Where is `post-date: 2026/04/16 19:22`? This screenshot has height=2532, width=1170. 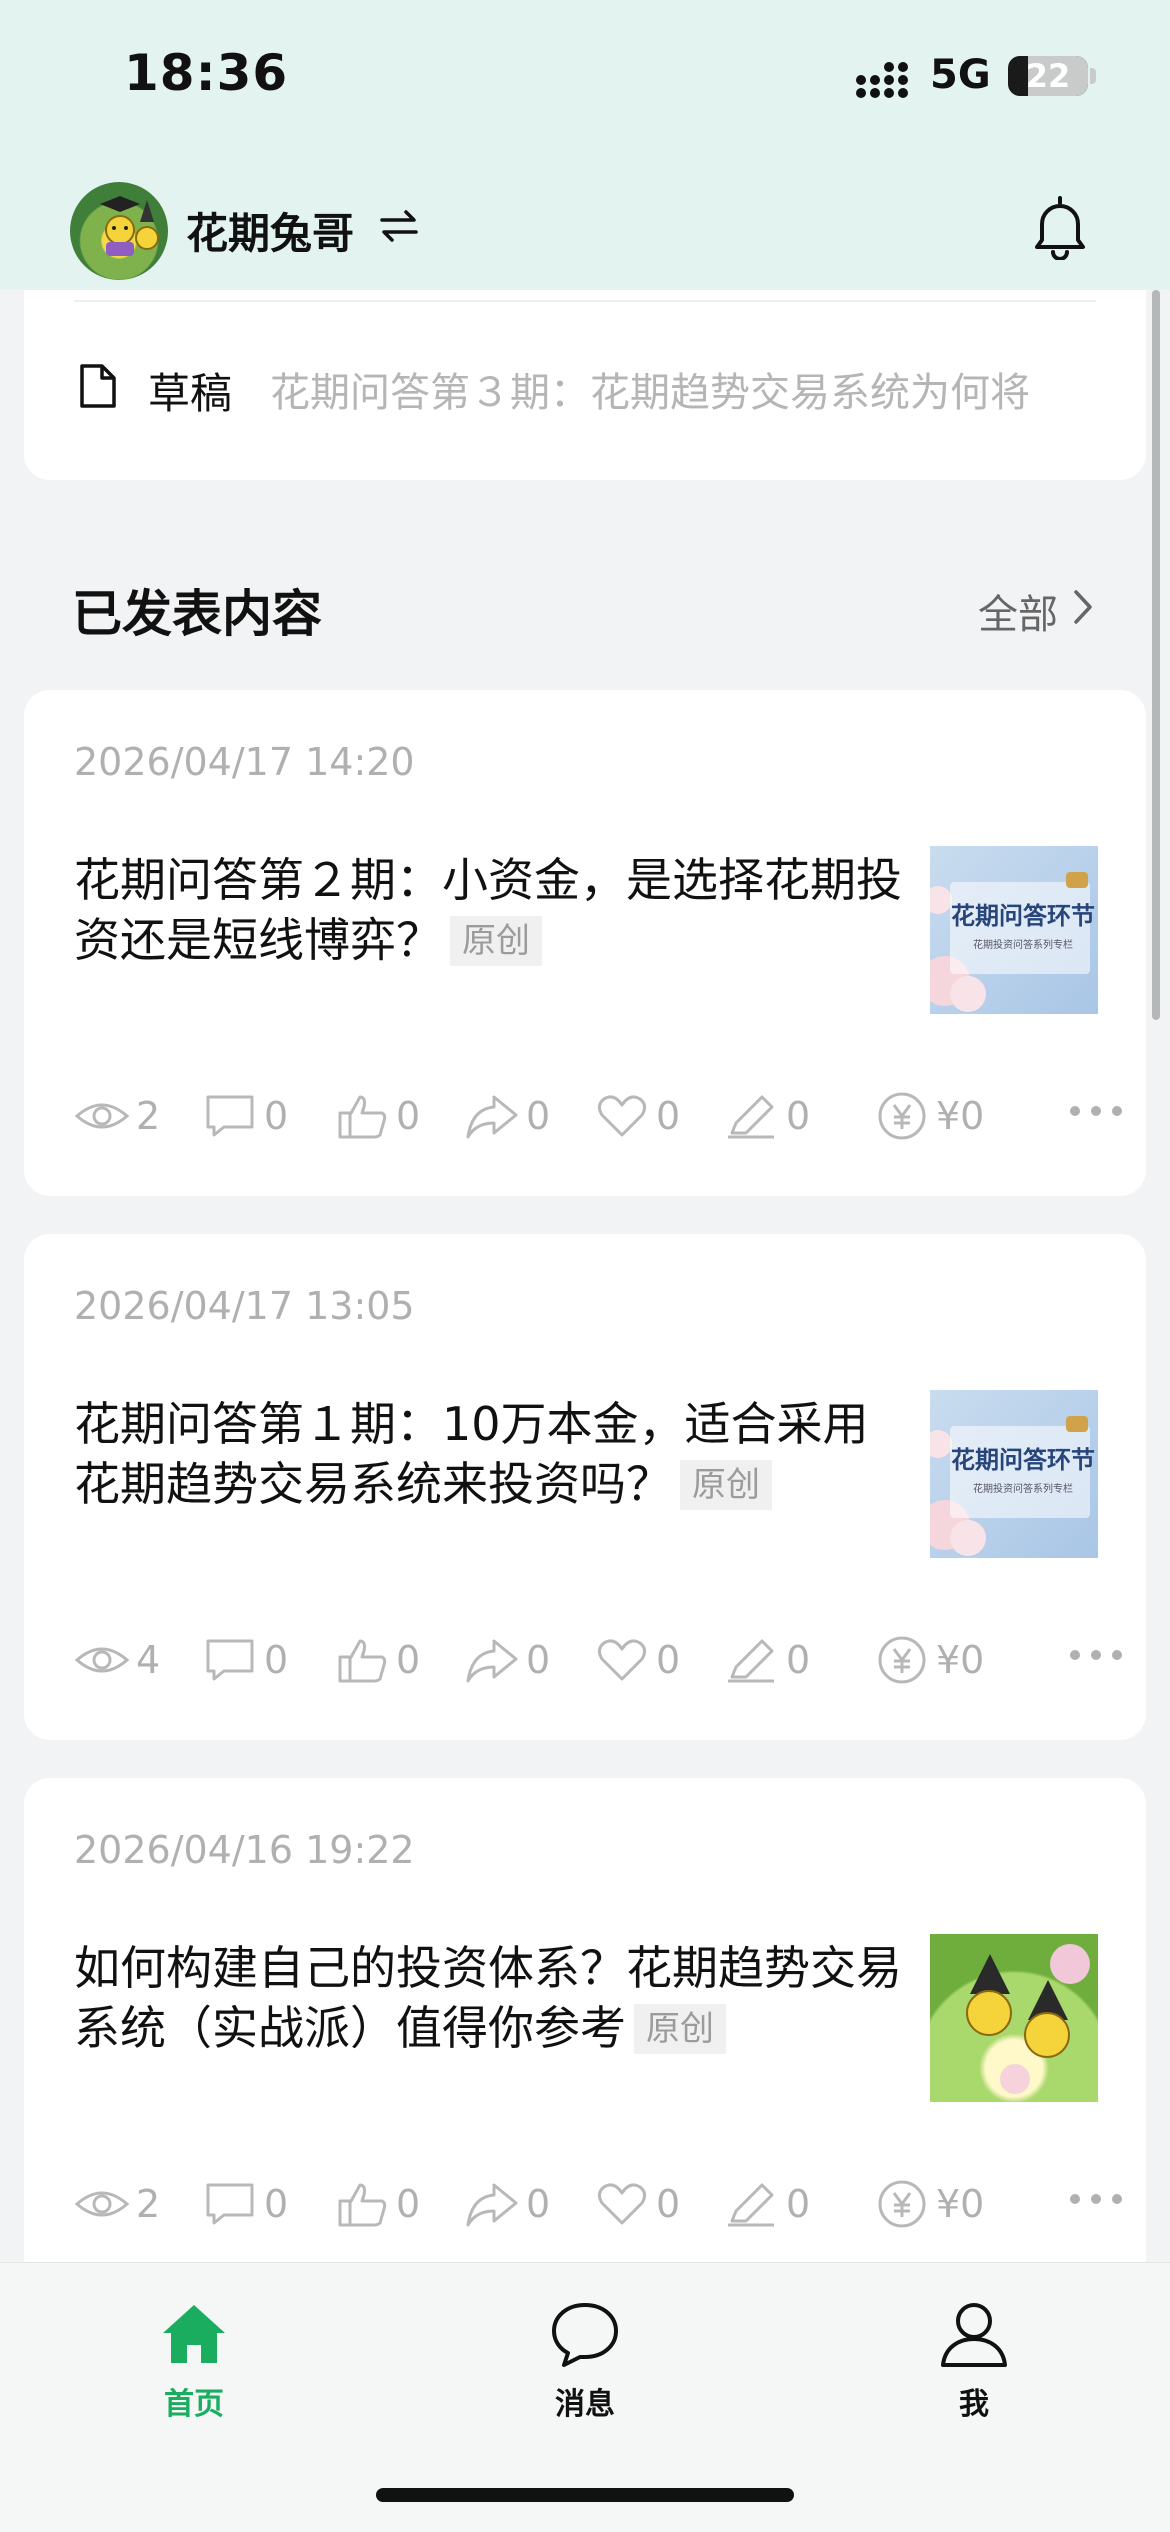
post-date: 2026/04/16 19:22 is located at coordinates (244, 1850).